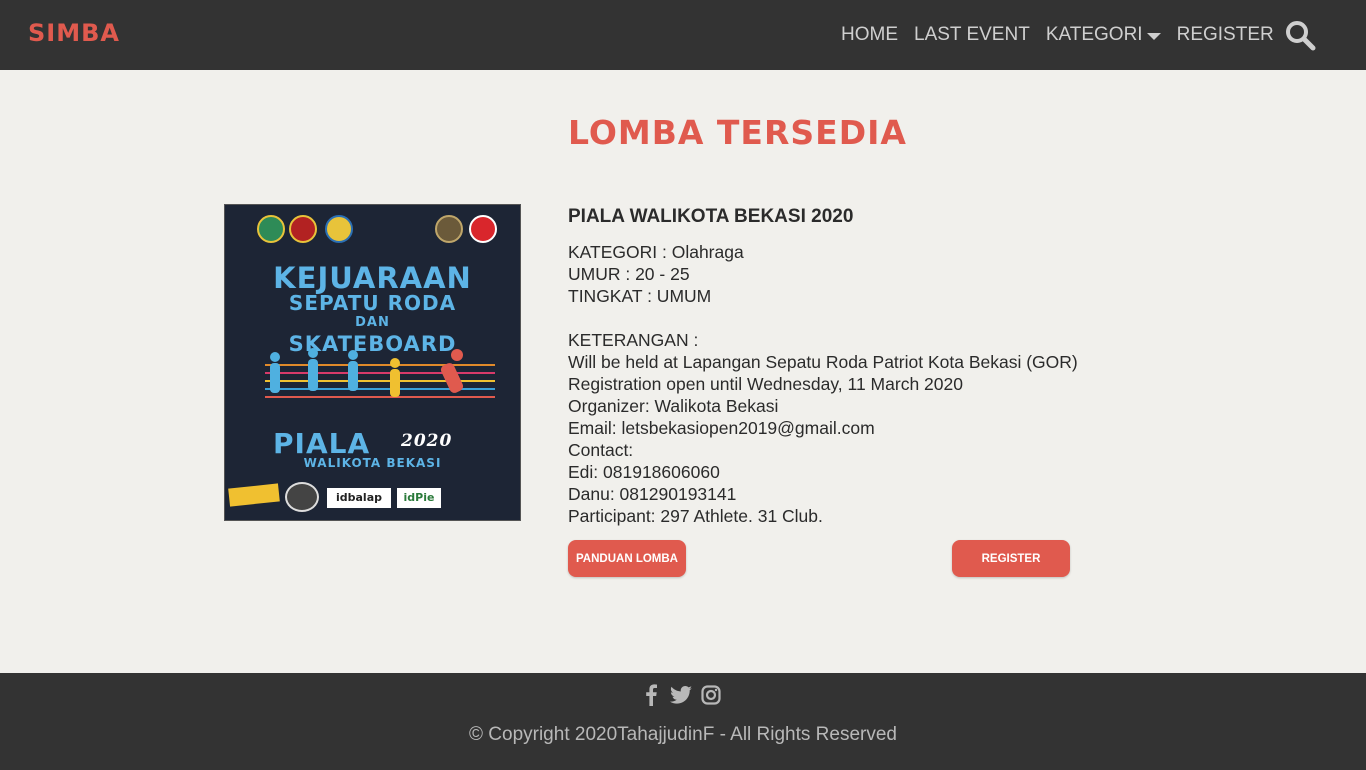 This screenshot has width=1366, height=770. I want to click on facebook-icon, so click(651, 695).